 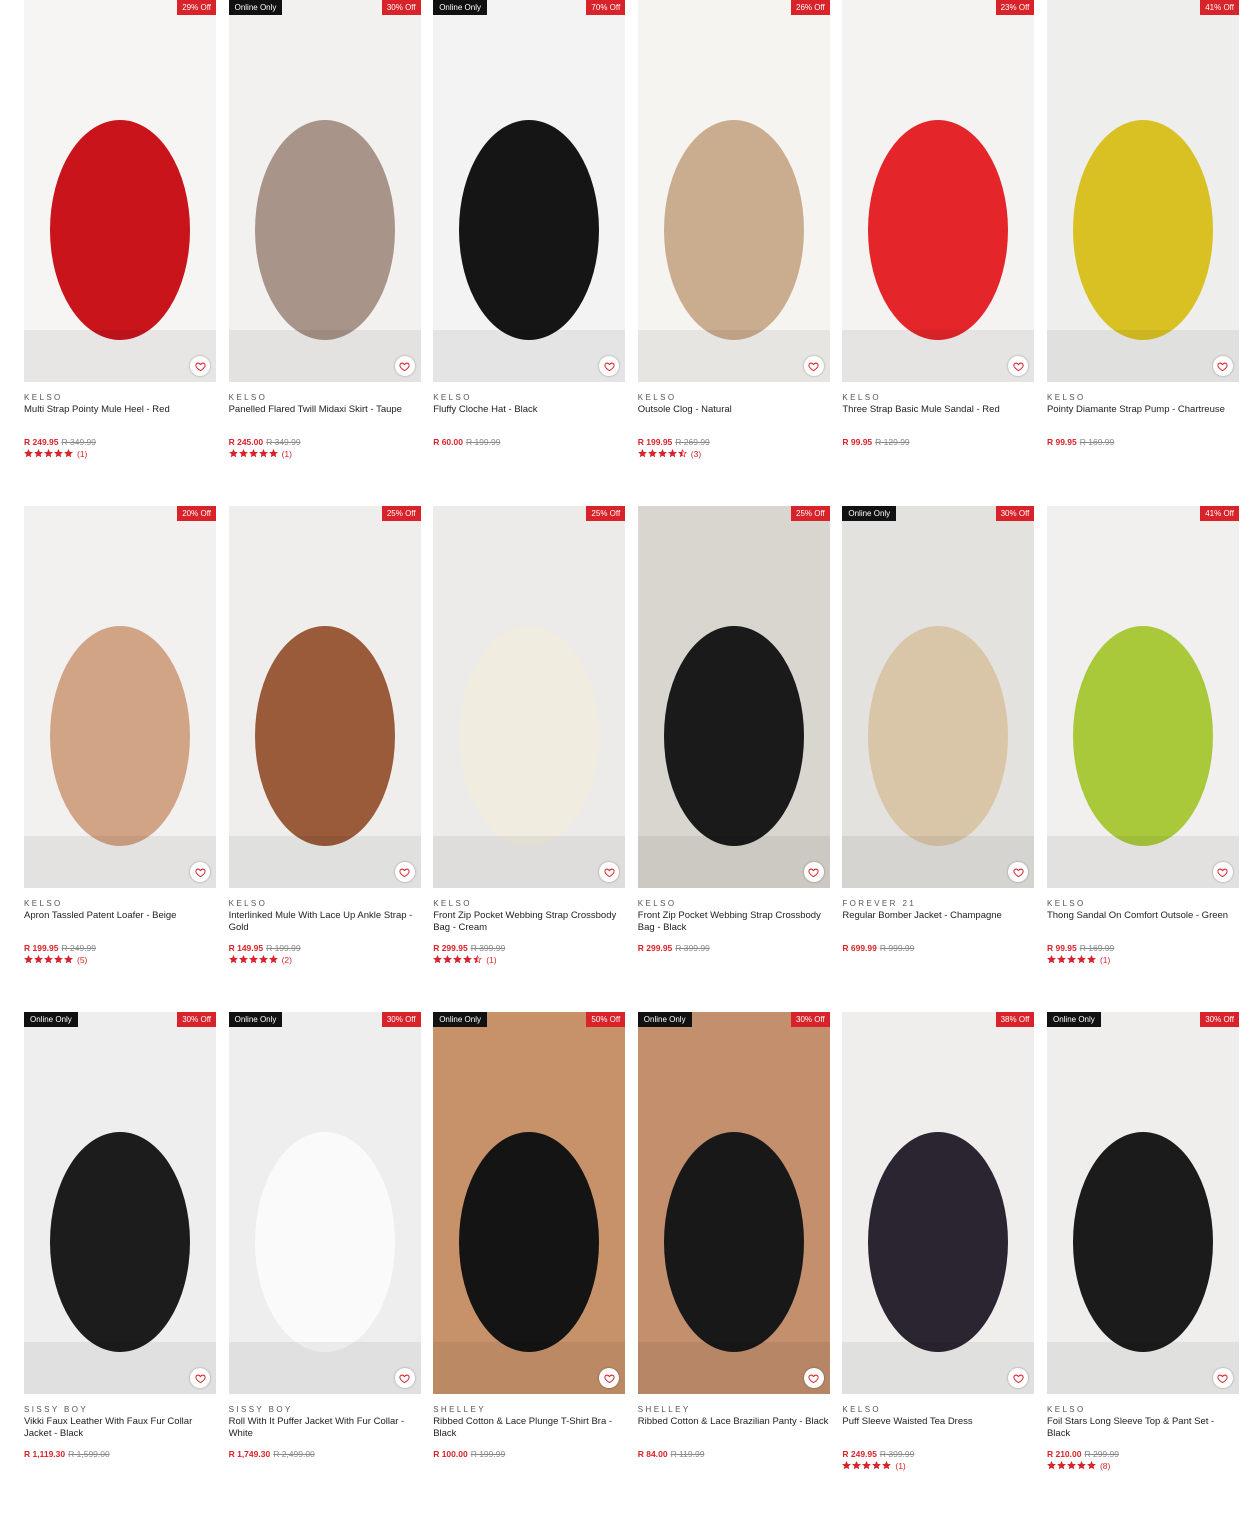 I want to click on product-name: Thong Sandal On Comfort Outsole - Green, so click(x=1143, y=922).